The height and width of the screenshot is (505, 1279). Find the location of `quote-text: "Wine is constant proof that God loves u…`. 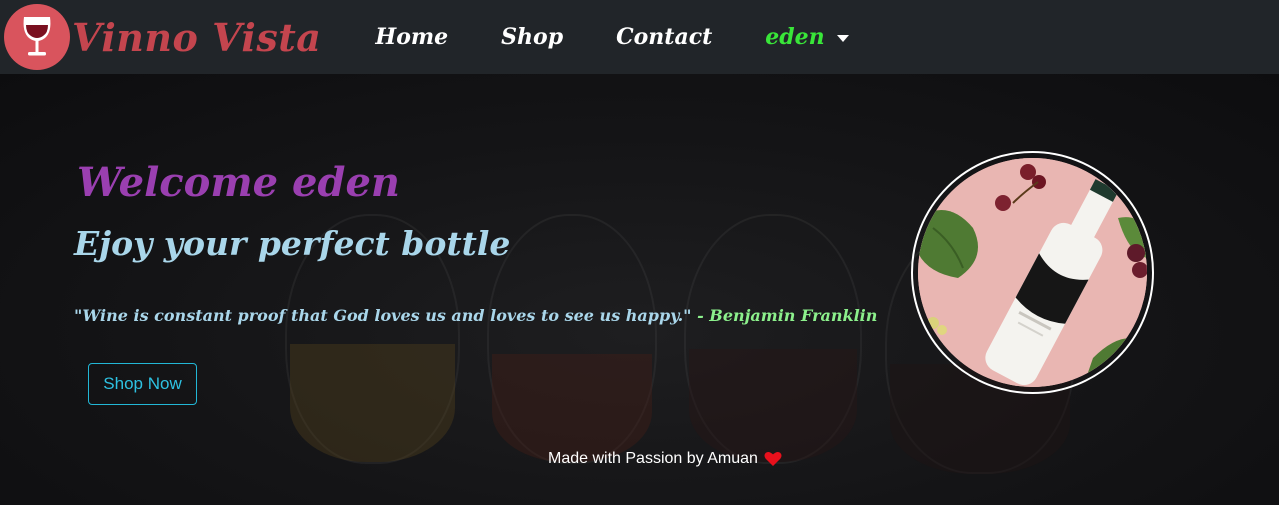

quote-text: "Wine is constant proof that God loves u… is located at coordinates (383, 315).